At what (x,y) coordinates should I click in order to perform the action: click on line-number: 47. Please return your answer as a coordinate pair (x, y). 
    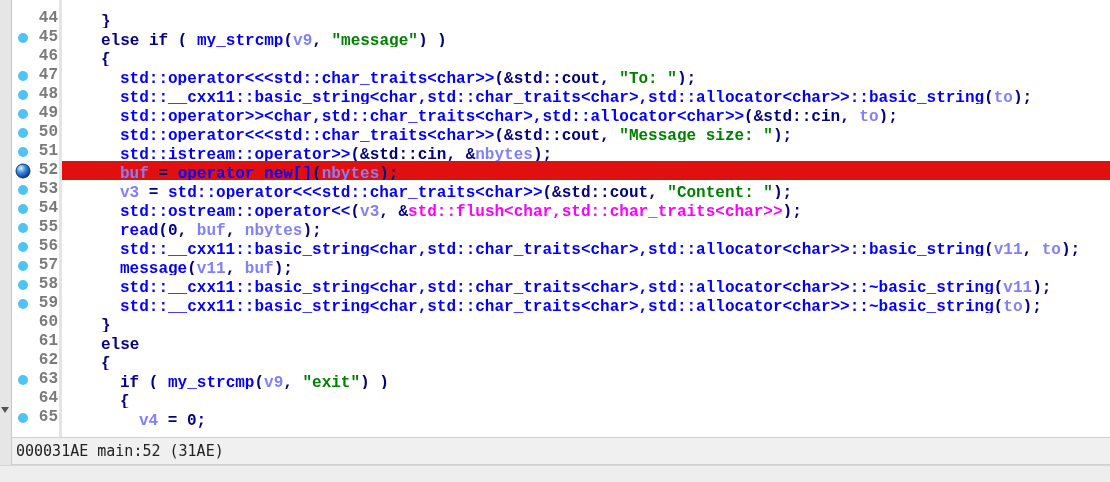
    Looking at the image, I should click on (48, 75).